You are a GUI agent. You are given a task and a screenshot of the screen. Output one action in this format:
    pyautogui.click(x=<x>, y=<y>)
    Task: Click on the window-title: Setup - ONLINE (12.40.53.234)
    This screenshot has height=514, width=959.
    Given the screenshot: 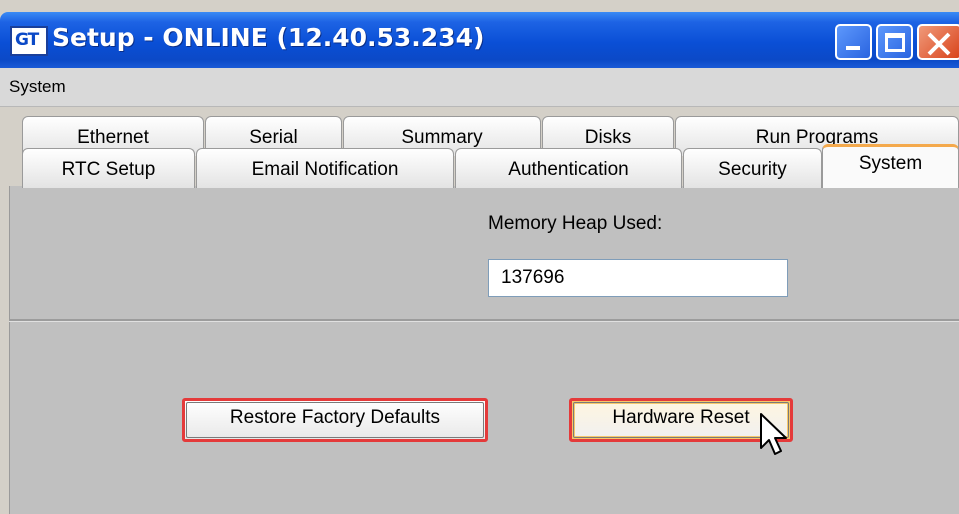 What is the action you would take?
    pyautogui.click(x=268, y=37)
    